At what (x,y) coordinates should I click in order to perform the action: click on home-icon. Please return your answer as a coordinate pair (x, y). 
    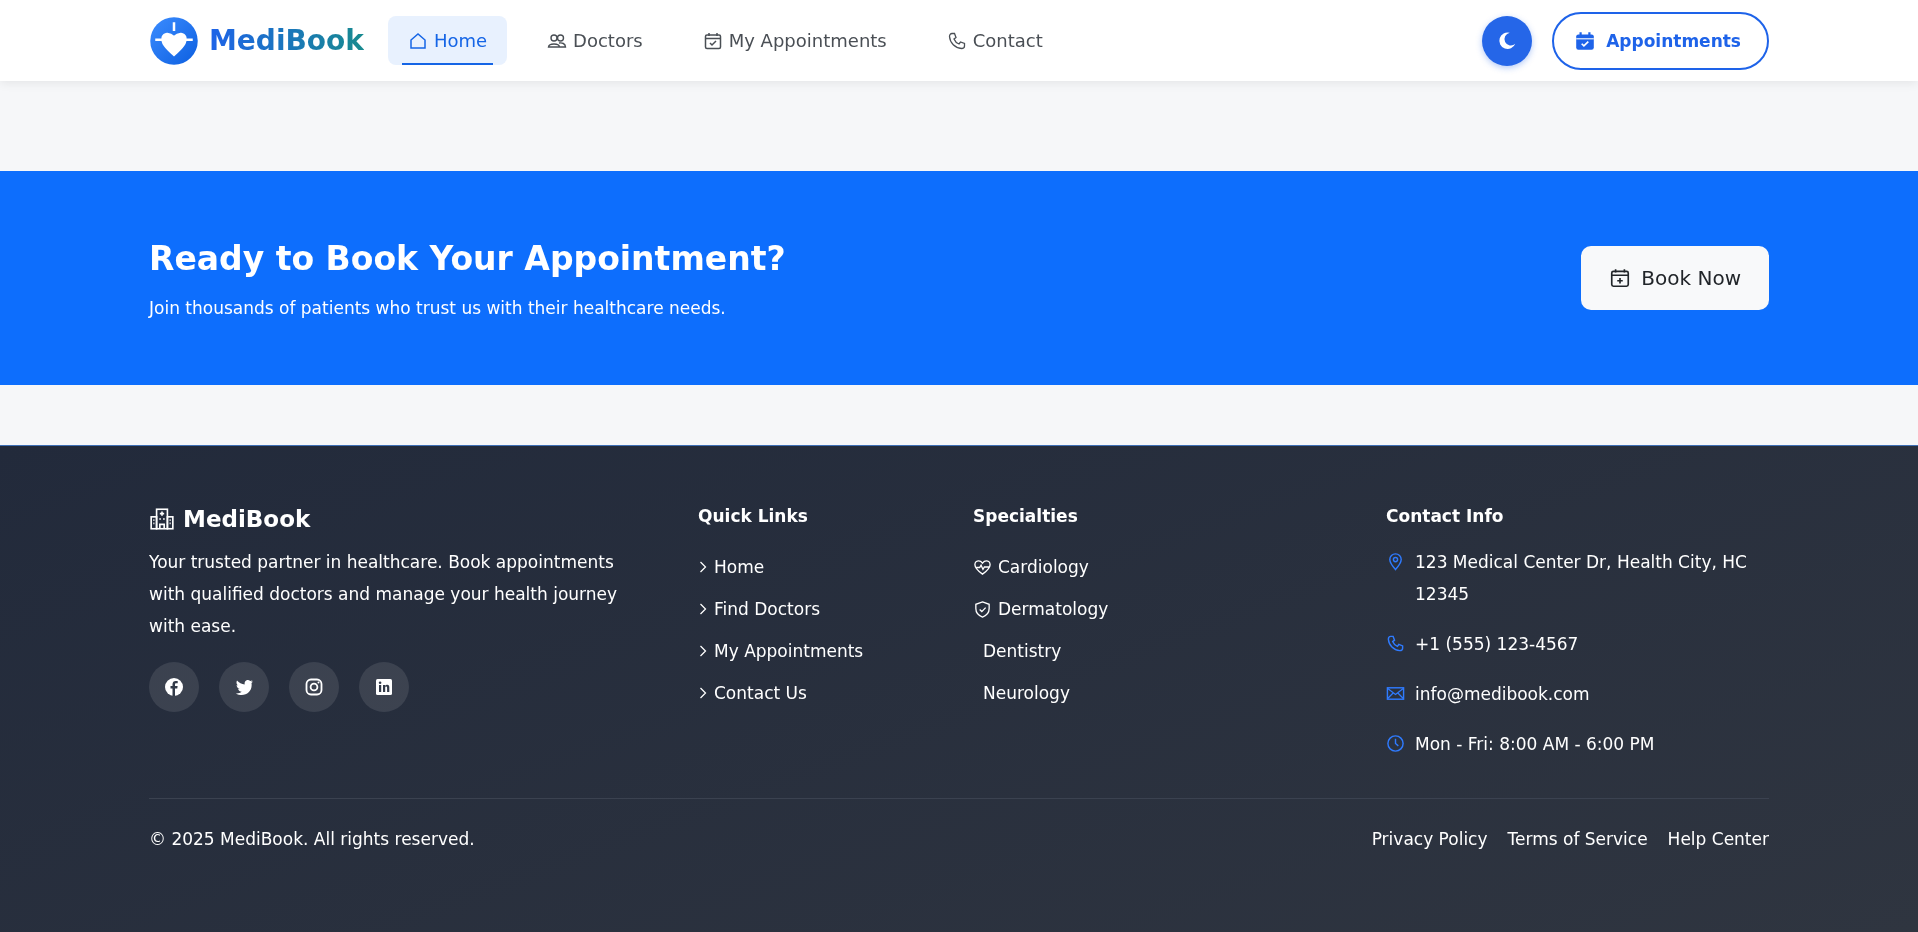
    Looking at the image, I should click on (417, 40).